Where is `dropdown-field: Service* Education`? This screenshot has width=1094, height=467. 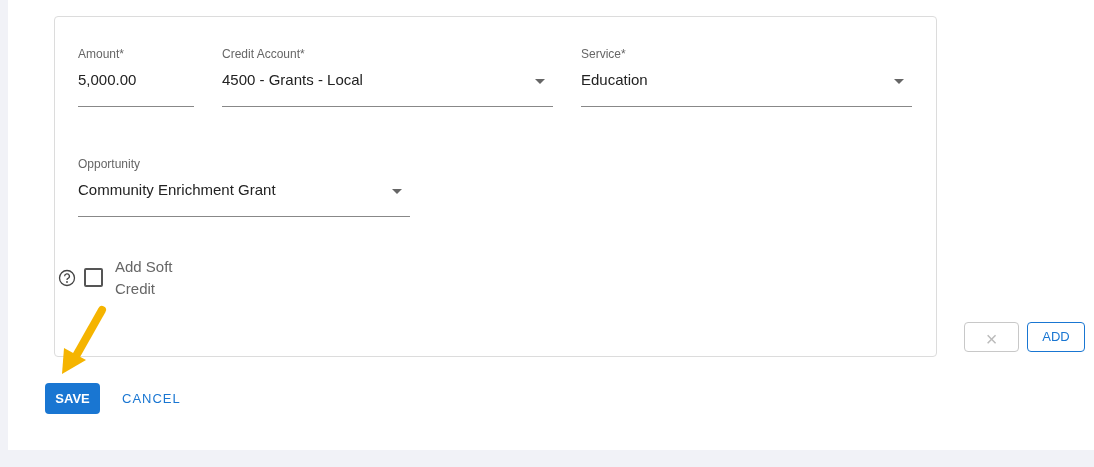 dropdown-field: Service* Education is located at coordinates (746, 76).